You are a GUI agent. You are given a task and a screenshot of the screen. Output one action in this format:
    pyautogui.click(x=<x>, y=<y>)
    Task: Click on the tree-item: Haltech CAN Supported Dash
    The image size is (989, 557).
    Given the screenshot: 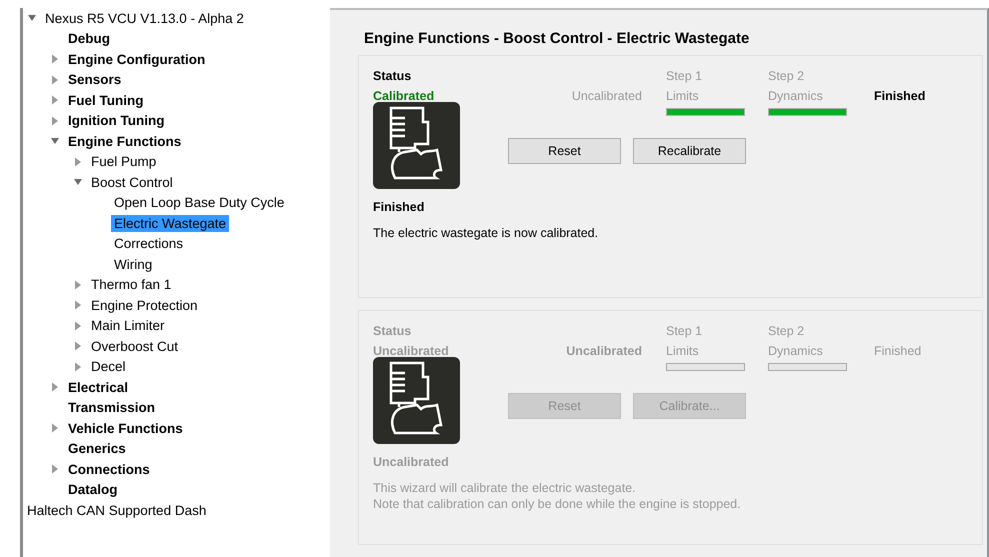 What is the action you would take?
    pyautogui.click(x=117, y=510)
    